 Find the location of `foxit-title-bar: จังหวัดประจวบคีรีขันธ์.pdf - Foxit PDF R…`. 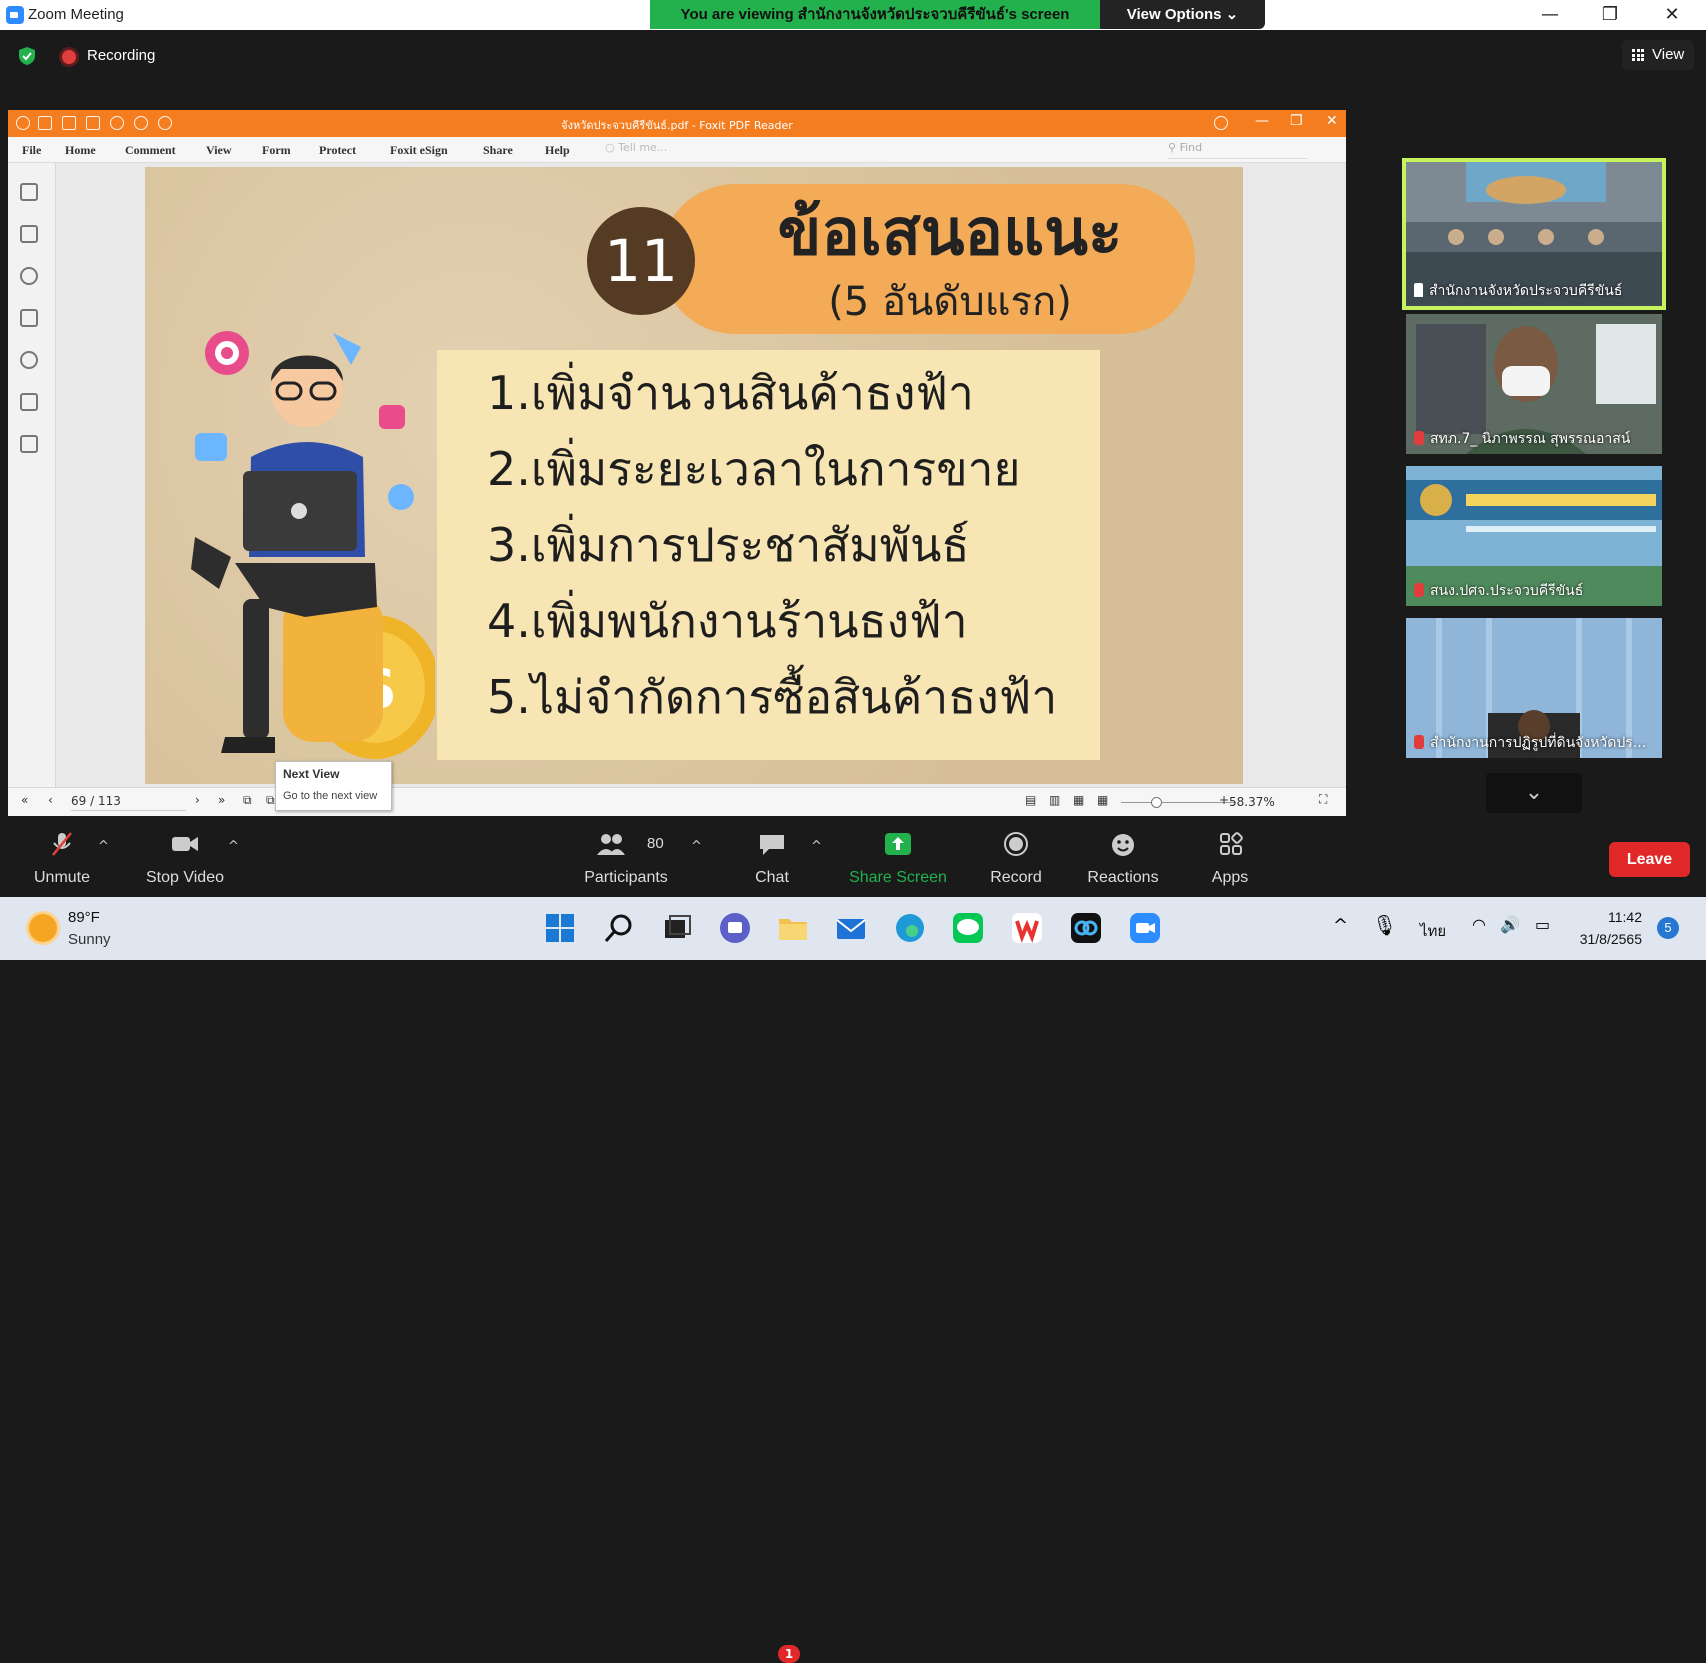

foxit-title-bar: จังหวัดประจวบคีรีขันธ์.pdf - Foxit PDF R… is located at coordinates (677, 123).